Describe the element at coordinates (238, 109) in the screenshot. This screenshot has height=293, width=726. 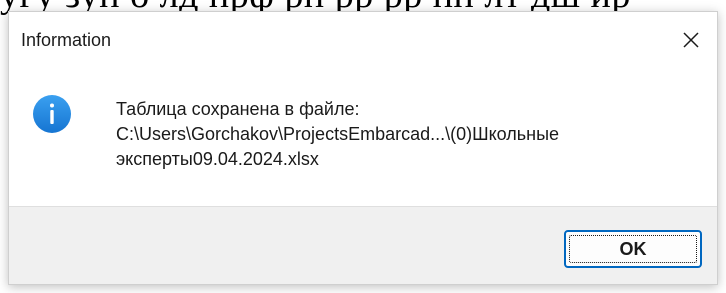
I see `message-line: Таблица сохранена в файле:` at that location.